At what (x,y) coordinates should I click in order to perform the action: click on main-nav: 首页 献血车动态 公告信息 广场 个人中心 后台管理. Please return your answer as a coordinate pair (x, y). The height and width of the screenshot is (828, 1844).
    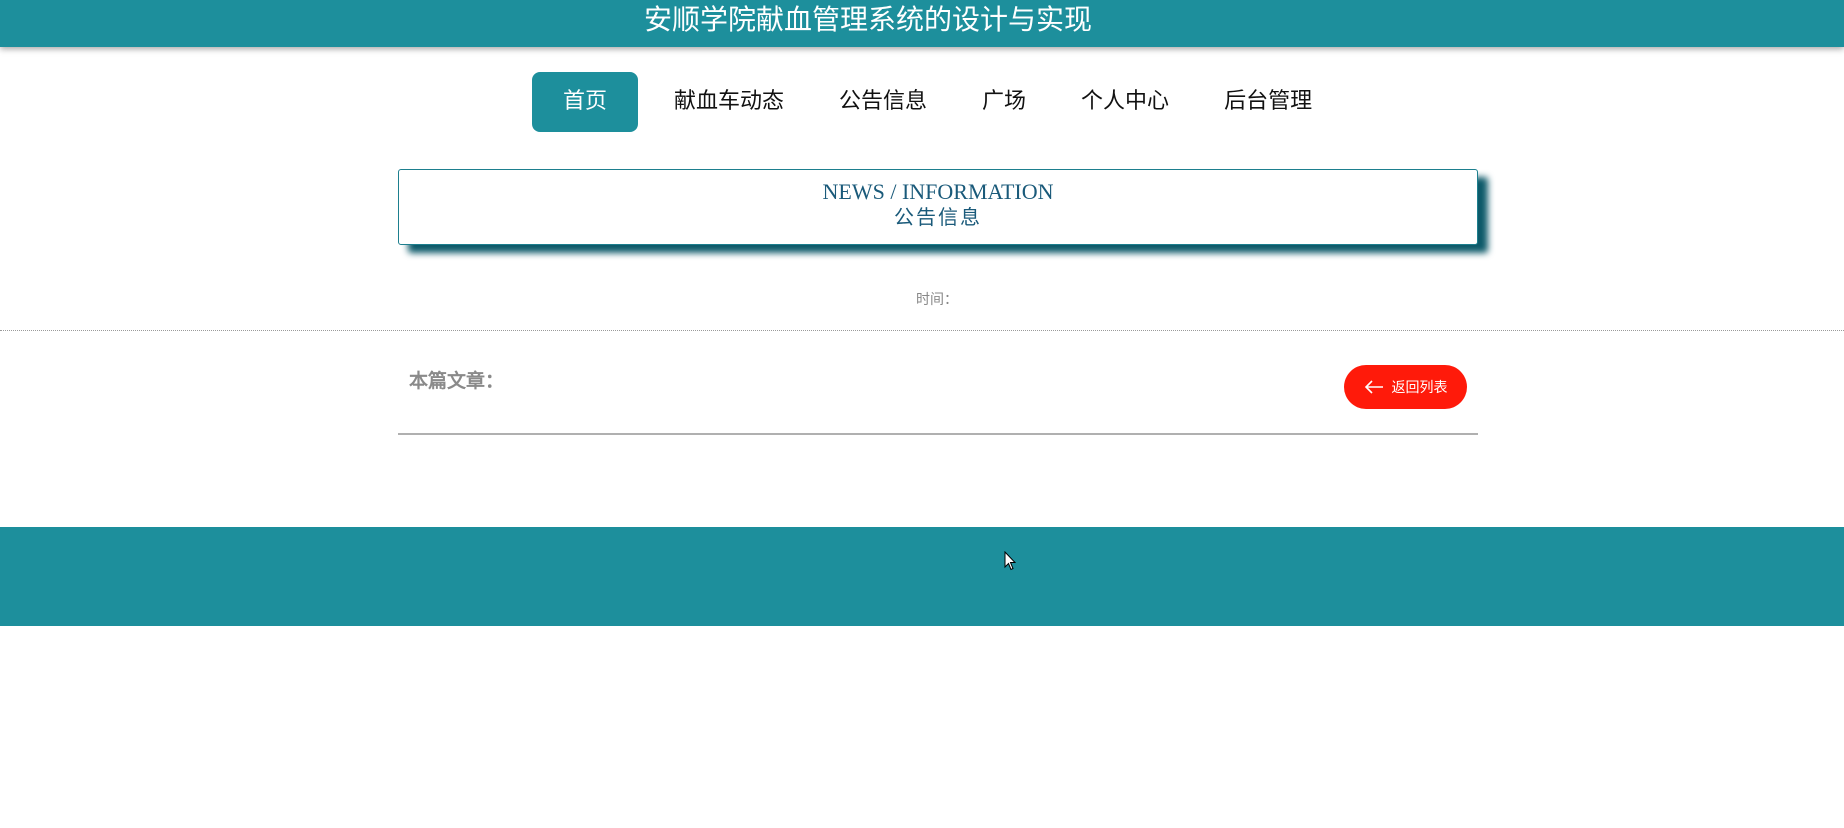
    Looking at the image, I should click on (940, 102).